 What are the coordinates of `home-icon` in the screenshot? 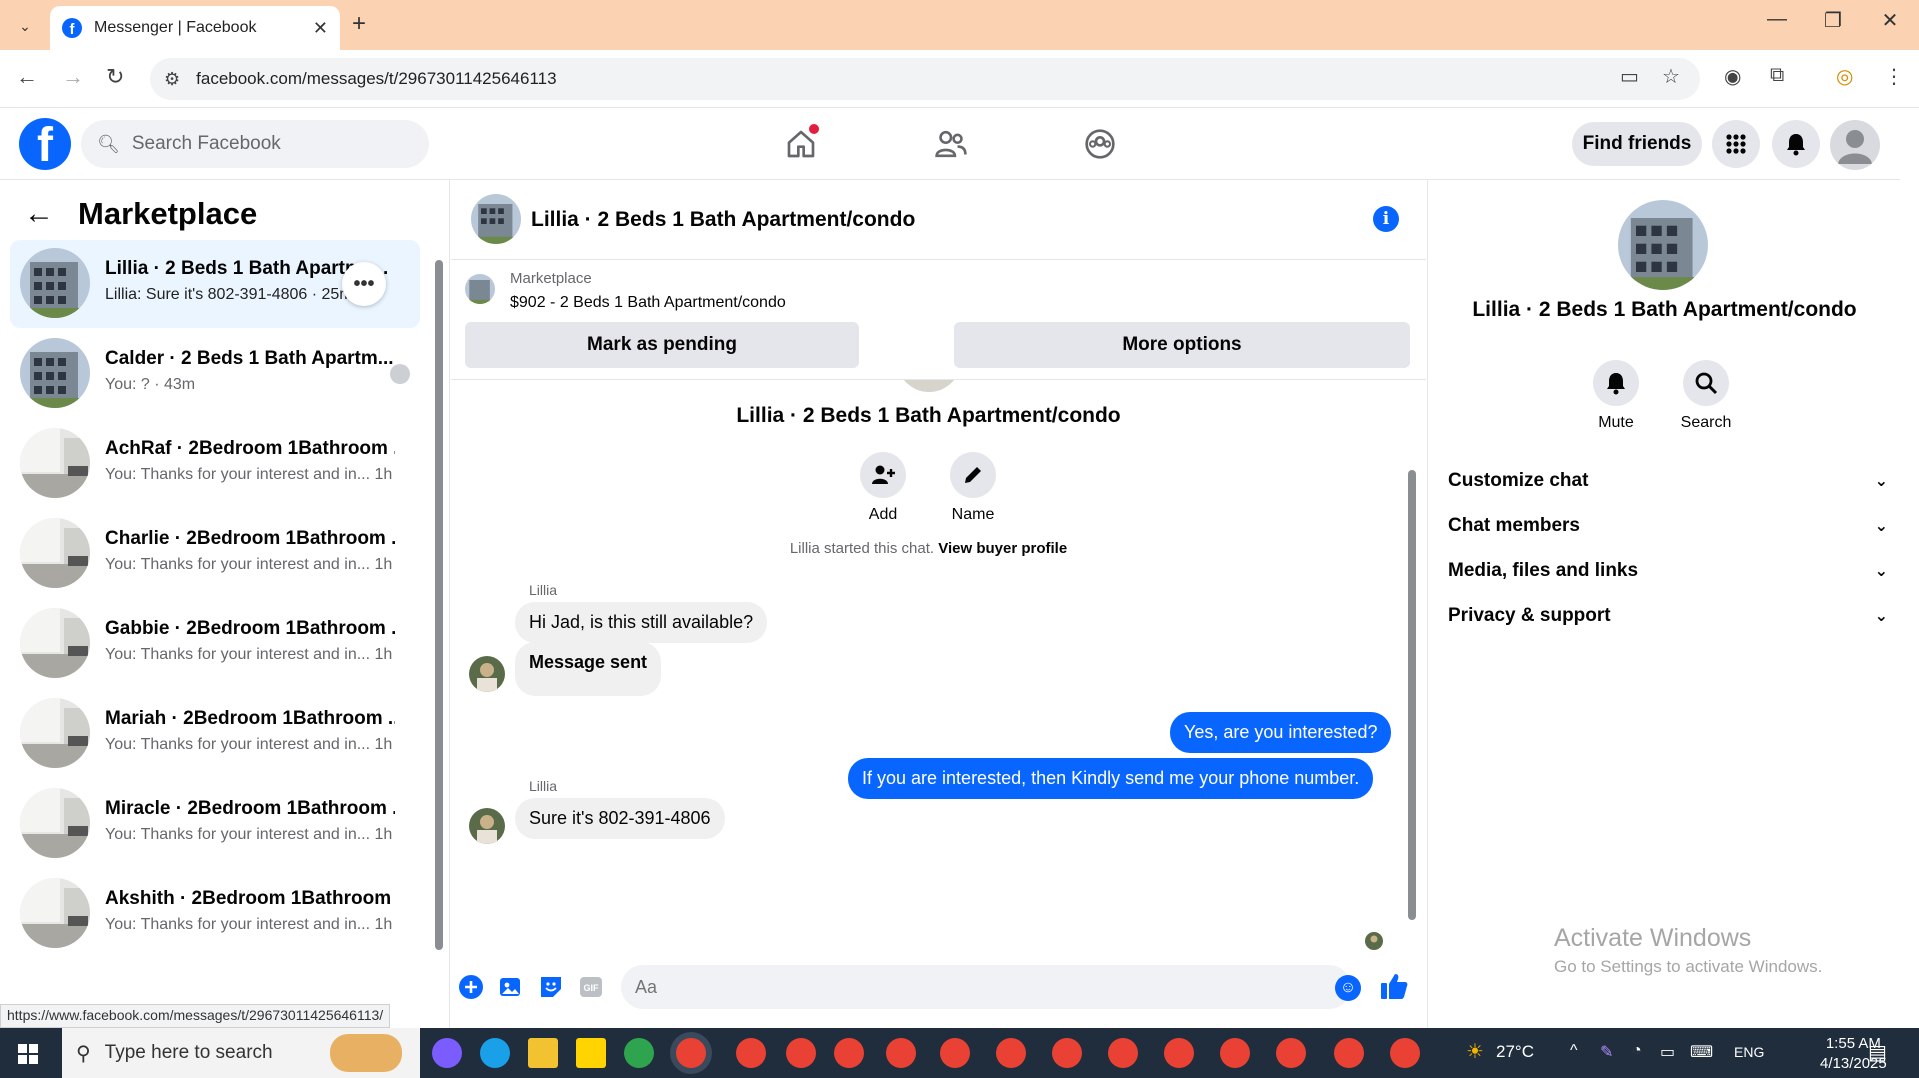 It's located at (801, 144).